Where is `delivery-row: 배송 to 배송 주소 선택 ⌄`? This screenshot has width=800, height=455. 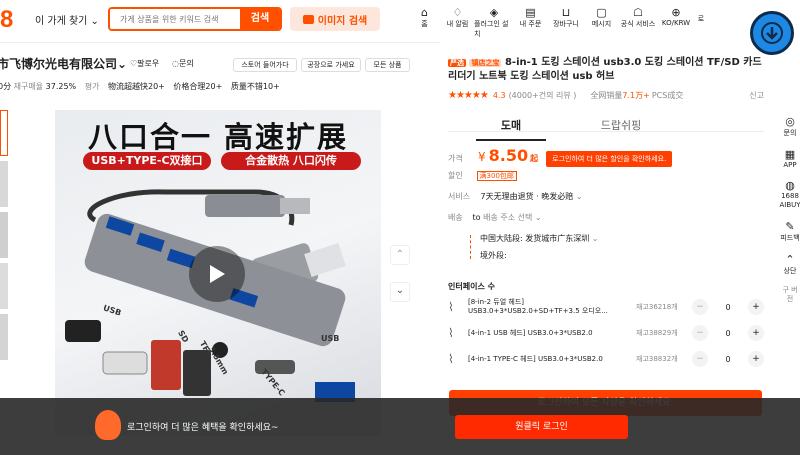
delivery-row: 배송 to 배송 주소 선택 ⌄ is located at coordinates (495, 217).